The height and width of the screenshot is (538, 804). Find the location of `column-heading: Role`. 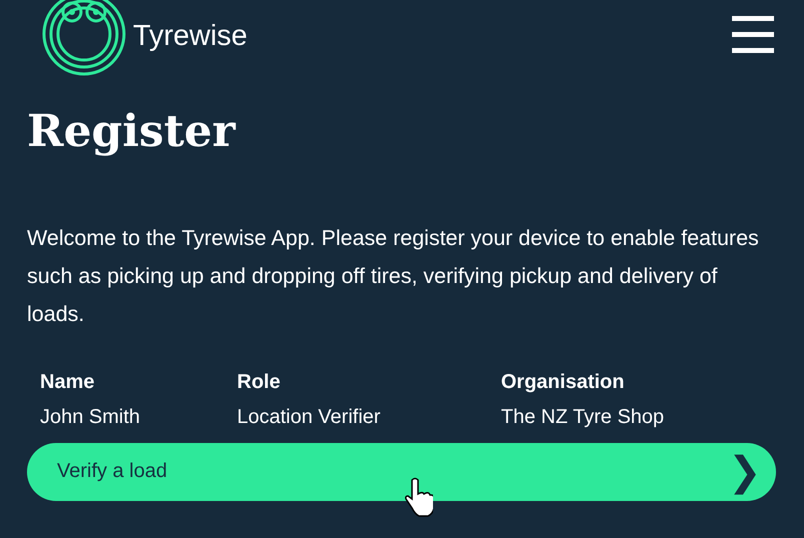

column-heading: Role is located at coordinates (259, 382).